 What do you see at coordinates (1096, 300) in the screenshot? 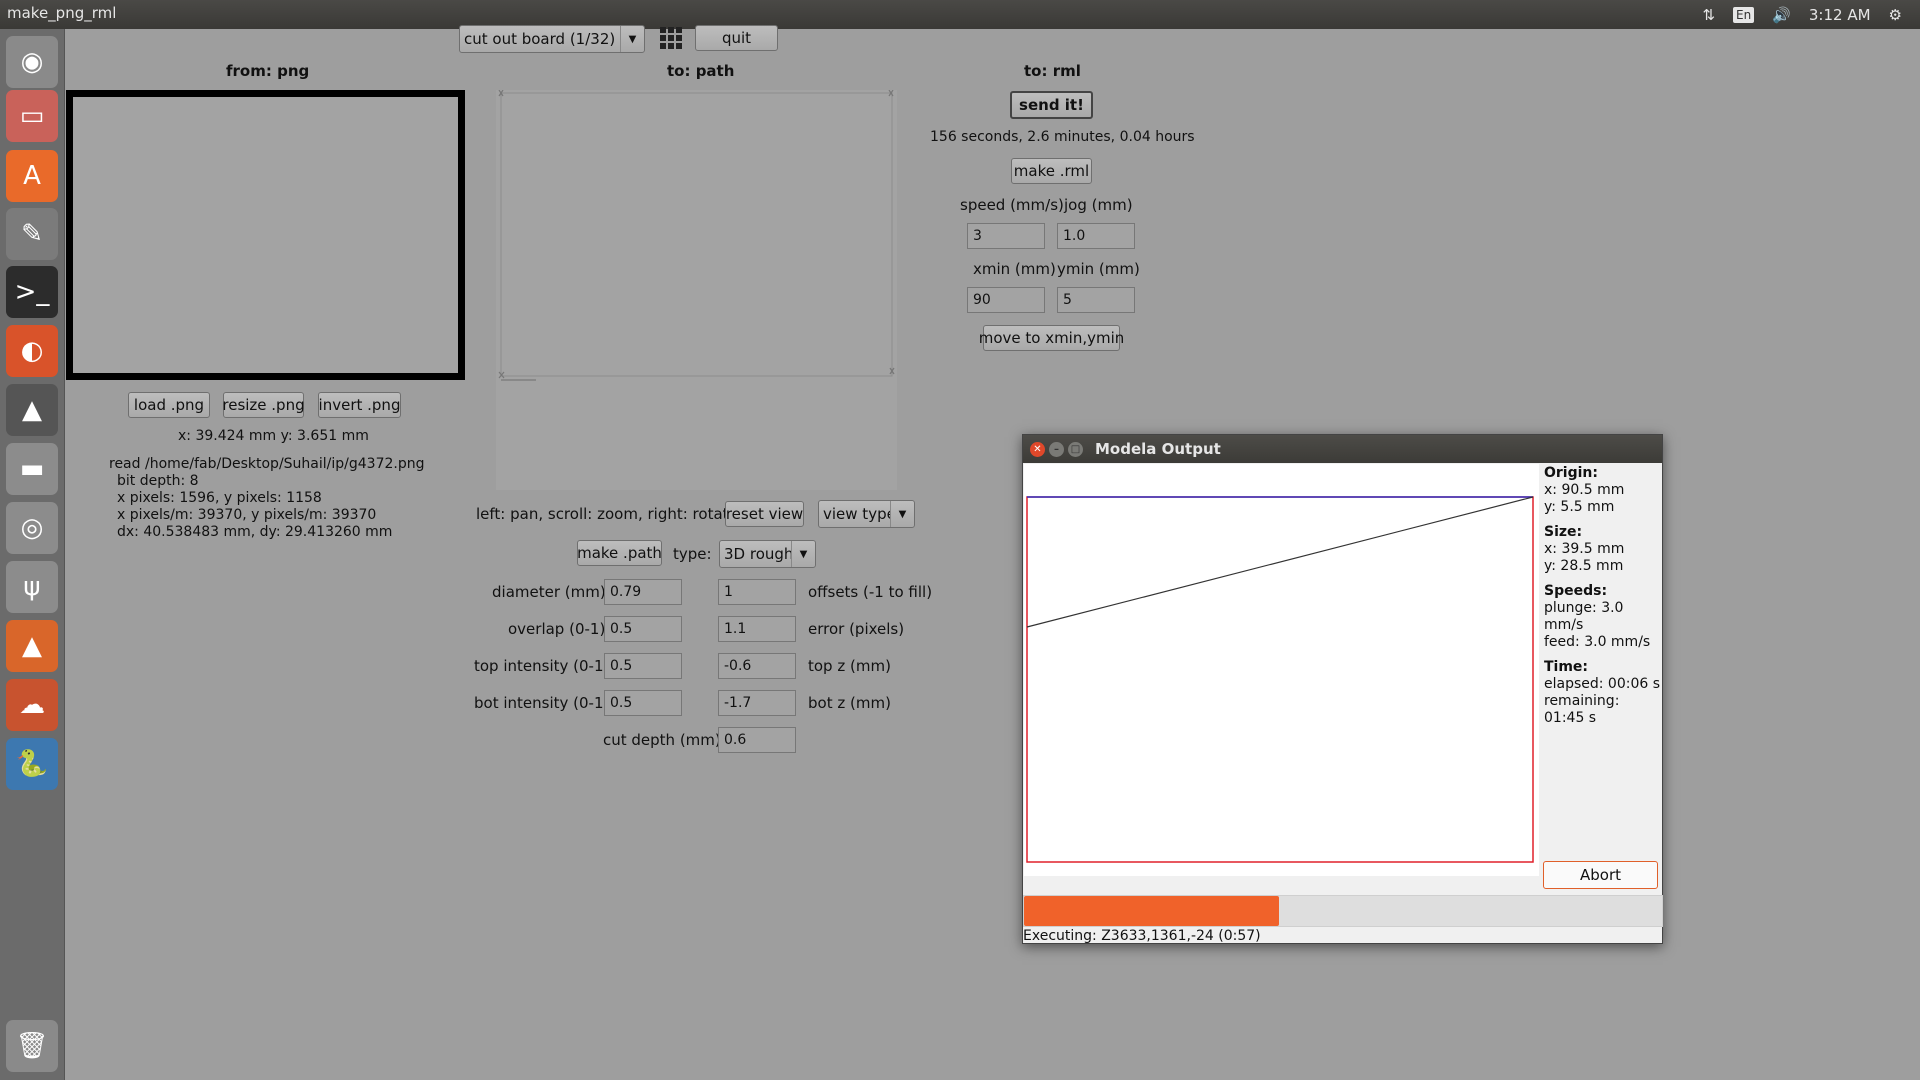
I see `ymin-field` at bounding box center [1096, 300].